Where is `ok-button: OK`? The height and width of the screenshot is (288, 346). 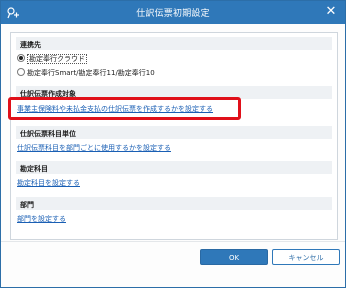
ok-button: OK is located at coordinates (234, 257).